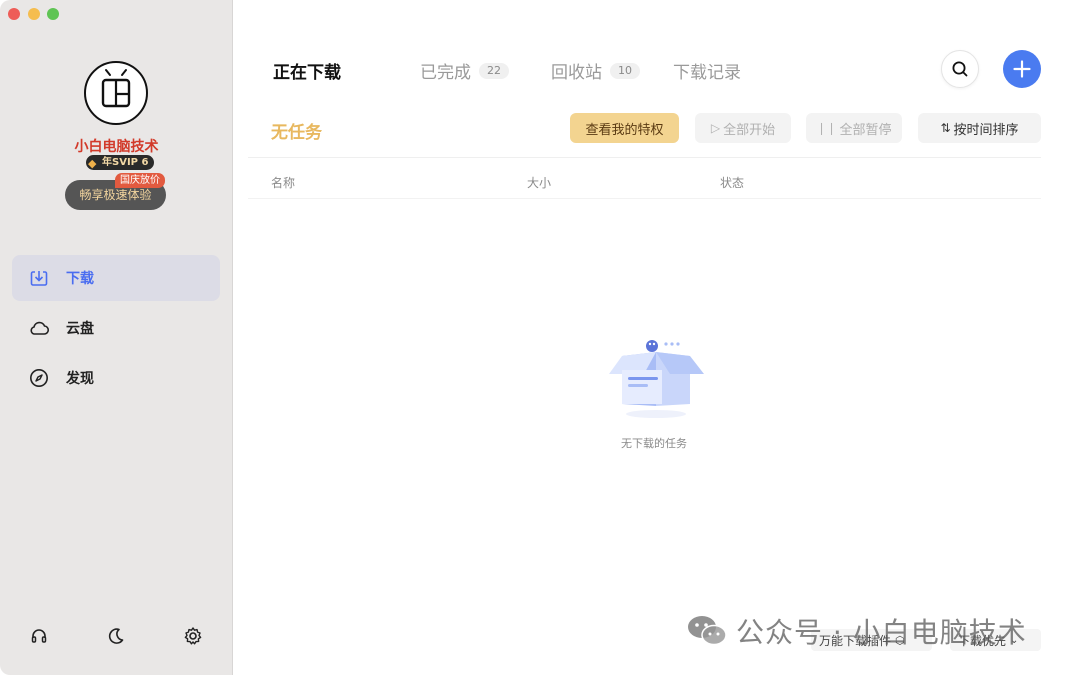 The image size is (1080, 675). Describe the element at coordinates (307, 73) in the screenshot. I see `tab-label: 正在下载` at that location.